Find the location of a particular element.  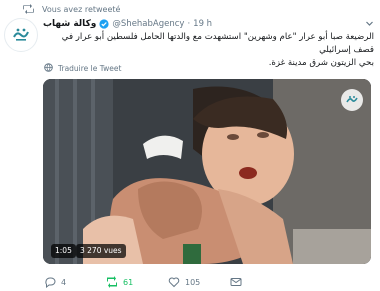

translate-label: Traduire le Tweet is located at coordinates (90, 68).